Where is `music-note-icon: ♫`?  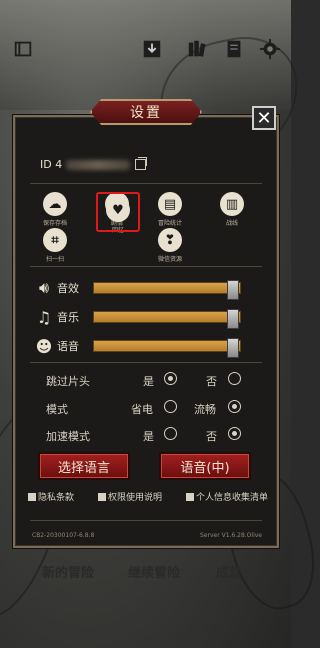 music-note-icon: ♫ is located at coordinates (44, 317).